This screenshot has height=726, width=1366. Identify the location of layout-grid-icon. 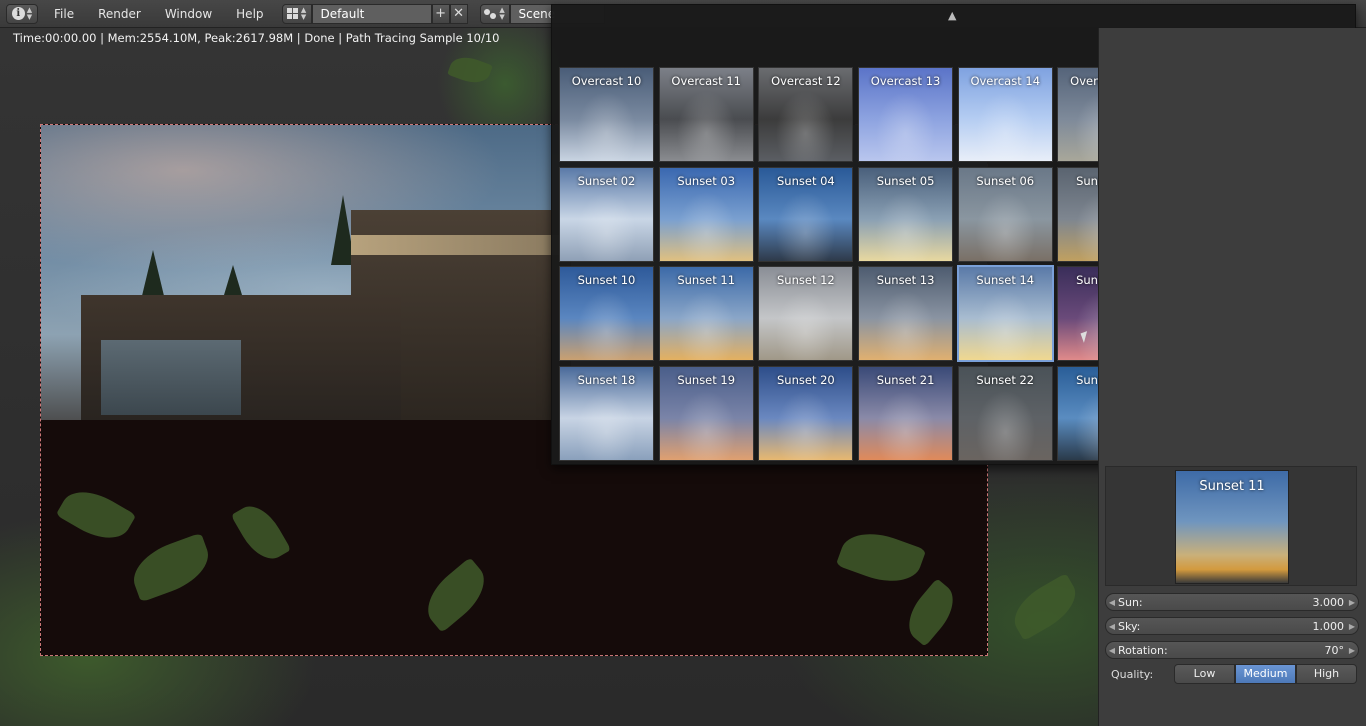
(292, 13).